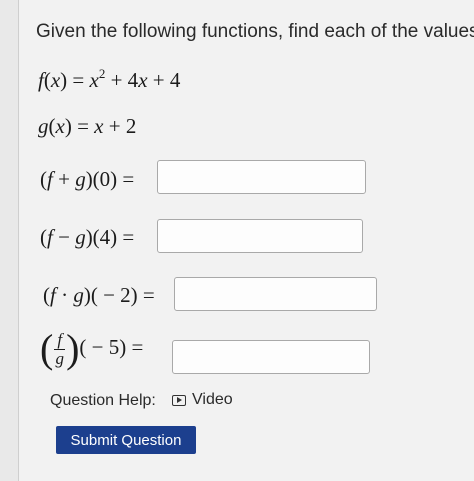 The width and height of the screenshot is (474, 481). What do you see at coordinates (126, 440) in the screenshot?
I see `submit-question-button: Submit Question` at bounding box center [126, 440].